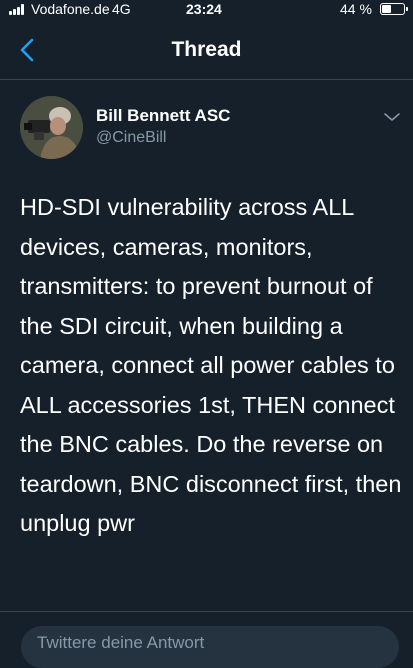 Image resolution: width=413 pixels, height=668 pixels. Describe the element at coordinates (394, 9) in the screenshot. I see `battery-icon` at that location.